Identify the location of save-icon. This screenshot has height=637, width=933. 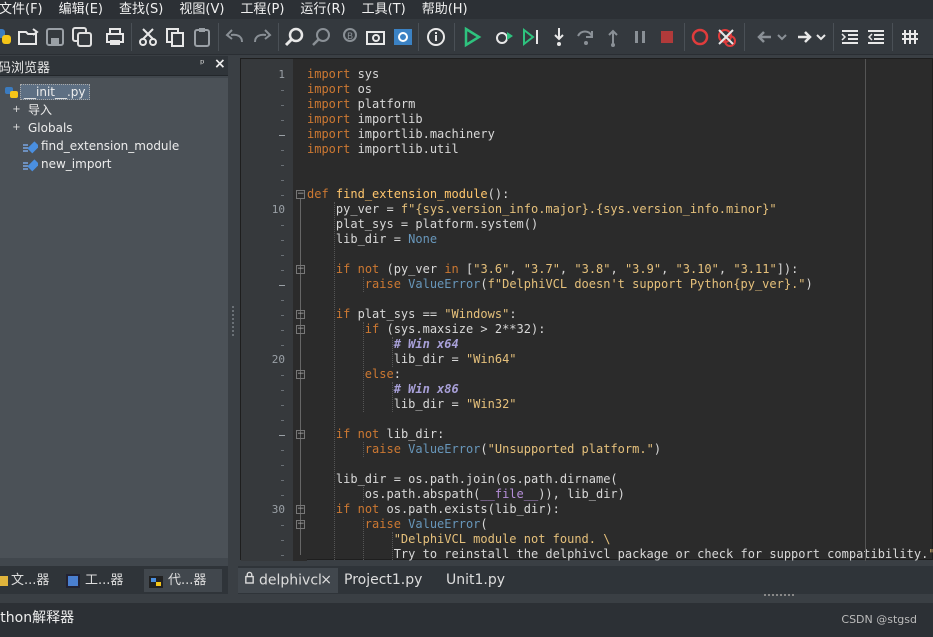
(55, 37).